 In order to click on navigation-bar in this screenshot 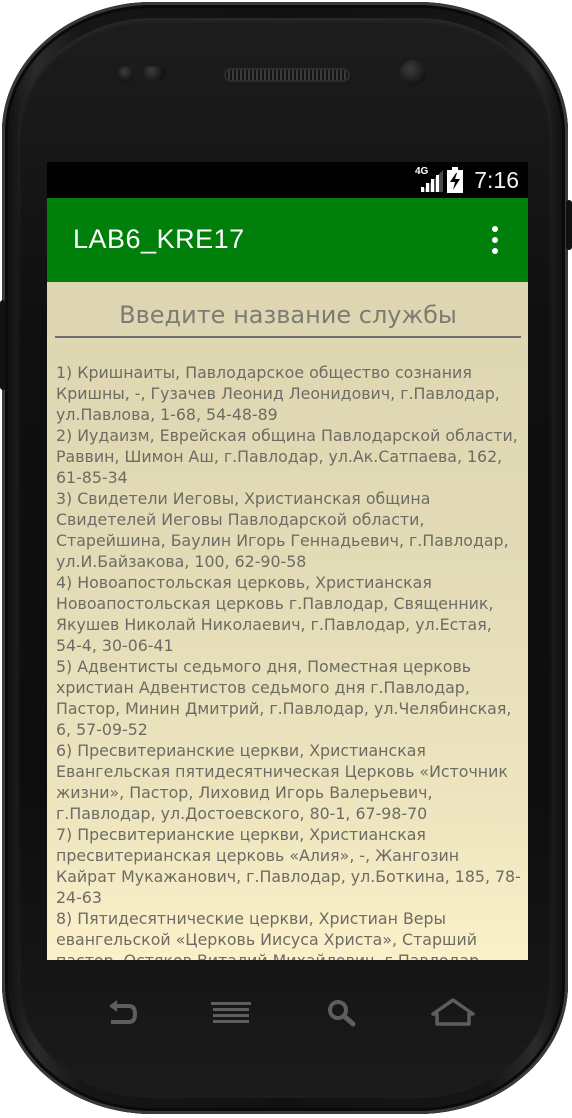, I will do `click(287, 1015)`.